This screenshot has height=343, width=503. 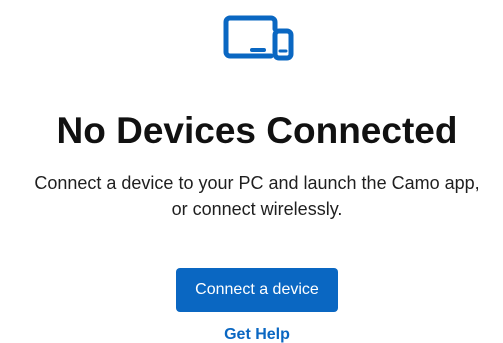 What do you see at coordinates (258, 38) in the screenshot?
I see `devices-icon` at bounding box center [258, 38].